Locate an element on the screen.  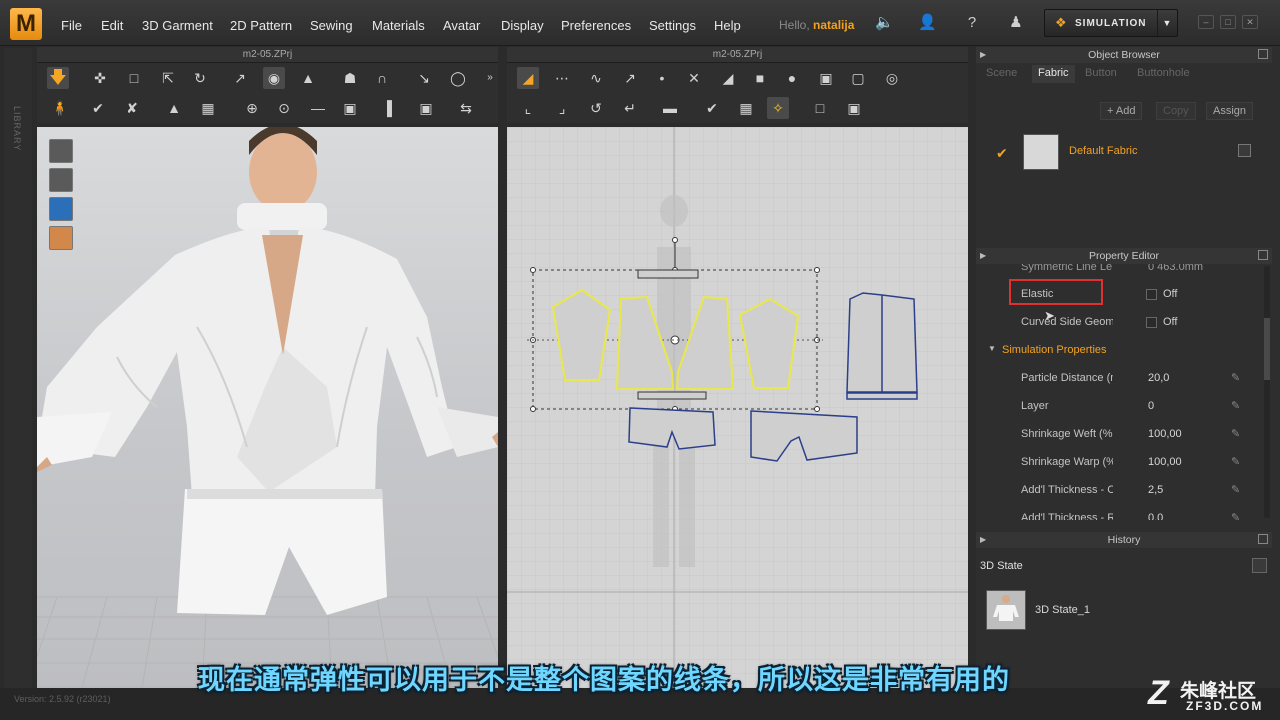
buttonhole-icon: ⊙ is located at coordinates (284, 108).